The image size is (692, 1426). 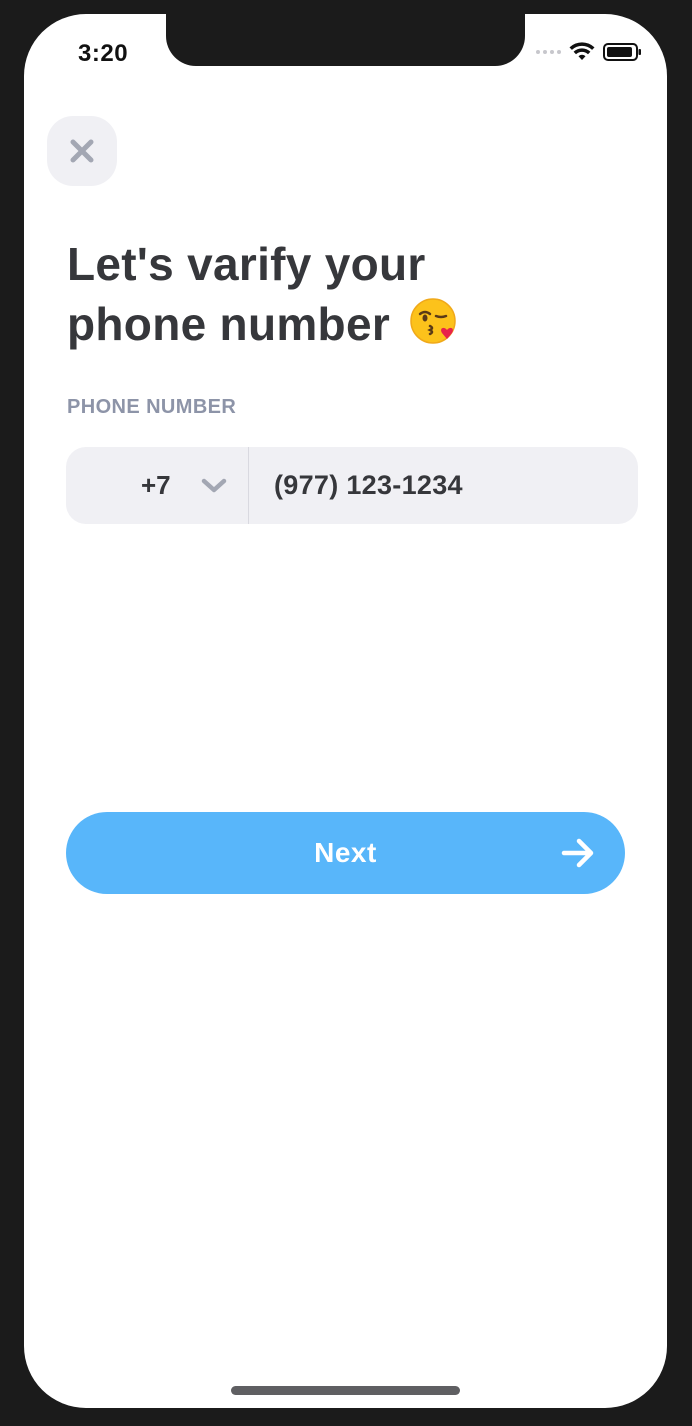 I want to click on arrow-right-icon, so click(x=577, y=853).